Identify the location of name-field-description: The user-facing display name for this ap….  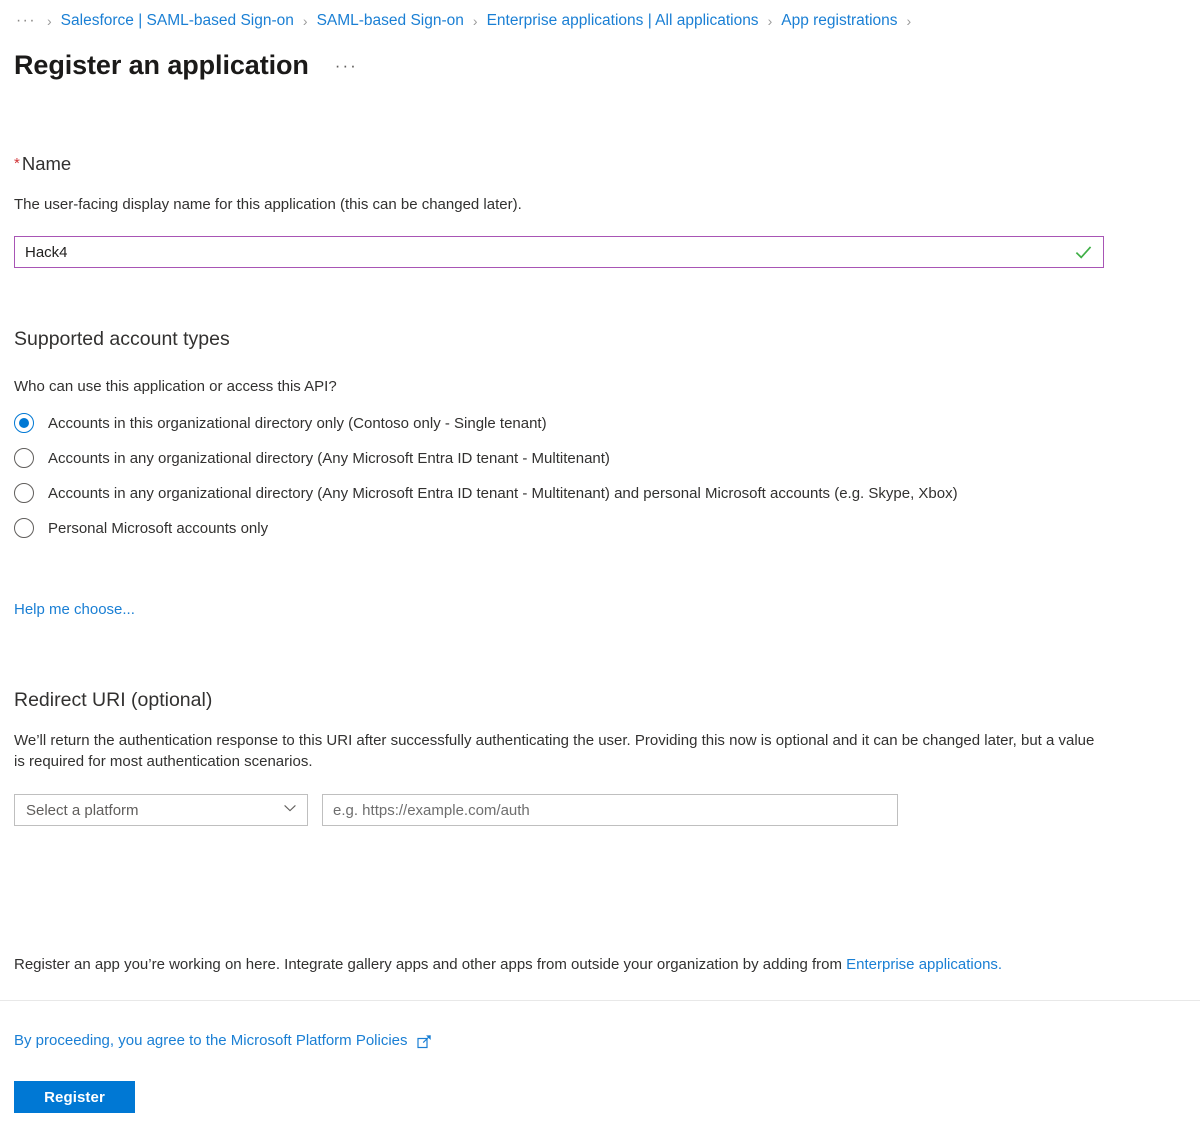
(268, 204).